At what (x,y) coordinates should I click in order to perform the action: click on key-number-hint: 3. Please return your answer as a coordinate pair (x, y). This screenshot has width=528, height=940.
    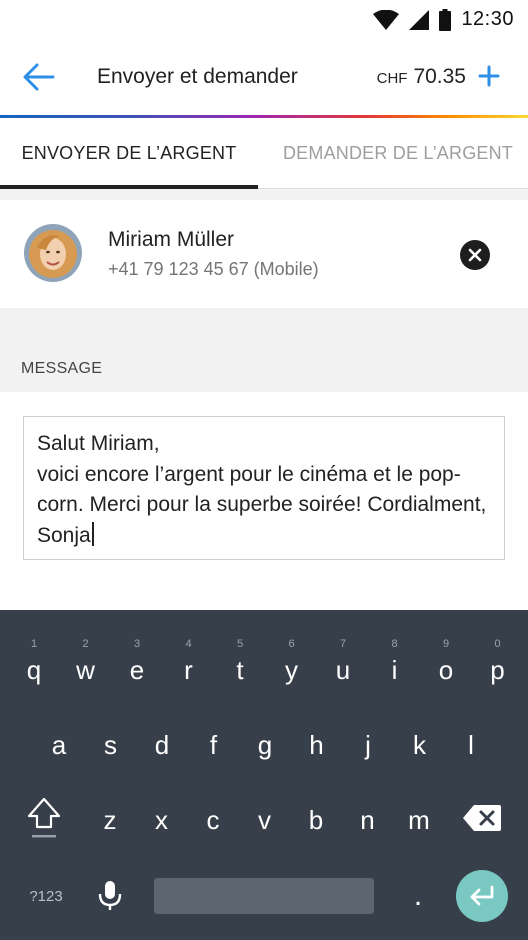
    Looking at the image, I should click on (137, 644).